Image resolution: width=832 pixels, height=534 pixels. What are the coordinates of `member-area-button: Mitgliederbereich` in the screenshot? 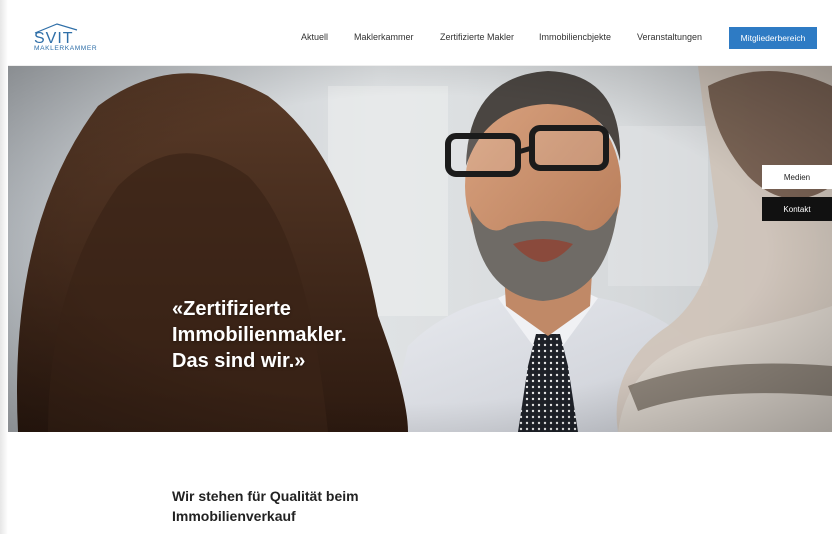 It's located at (773, 38).